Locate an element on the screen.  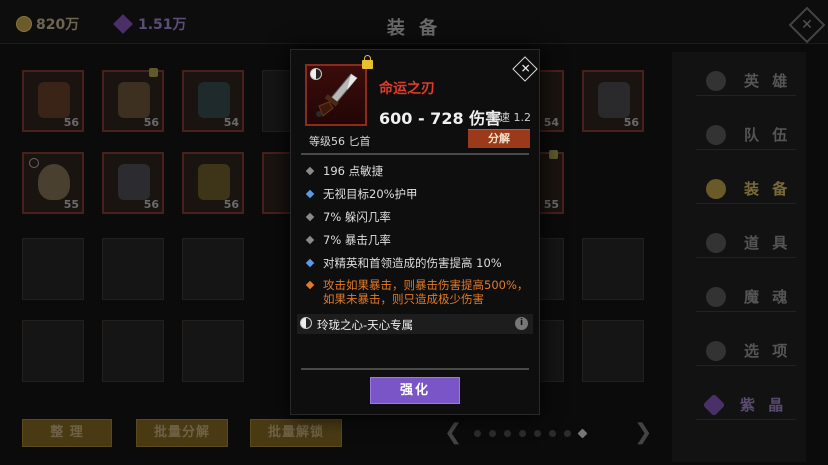
gear-icon is located at coordinates (716, 350).